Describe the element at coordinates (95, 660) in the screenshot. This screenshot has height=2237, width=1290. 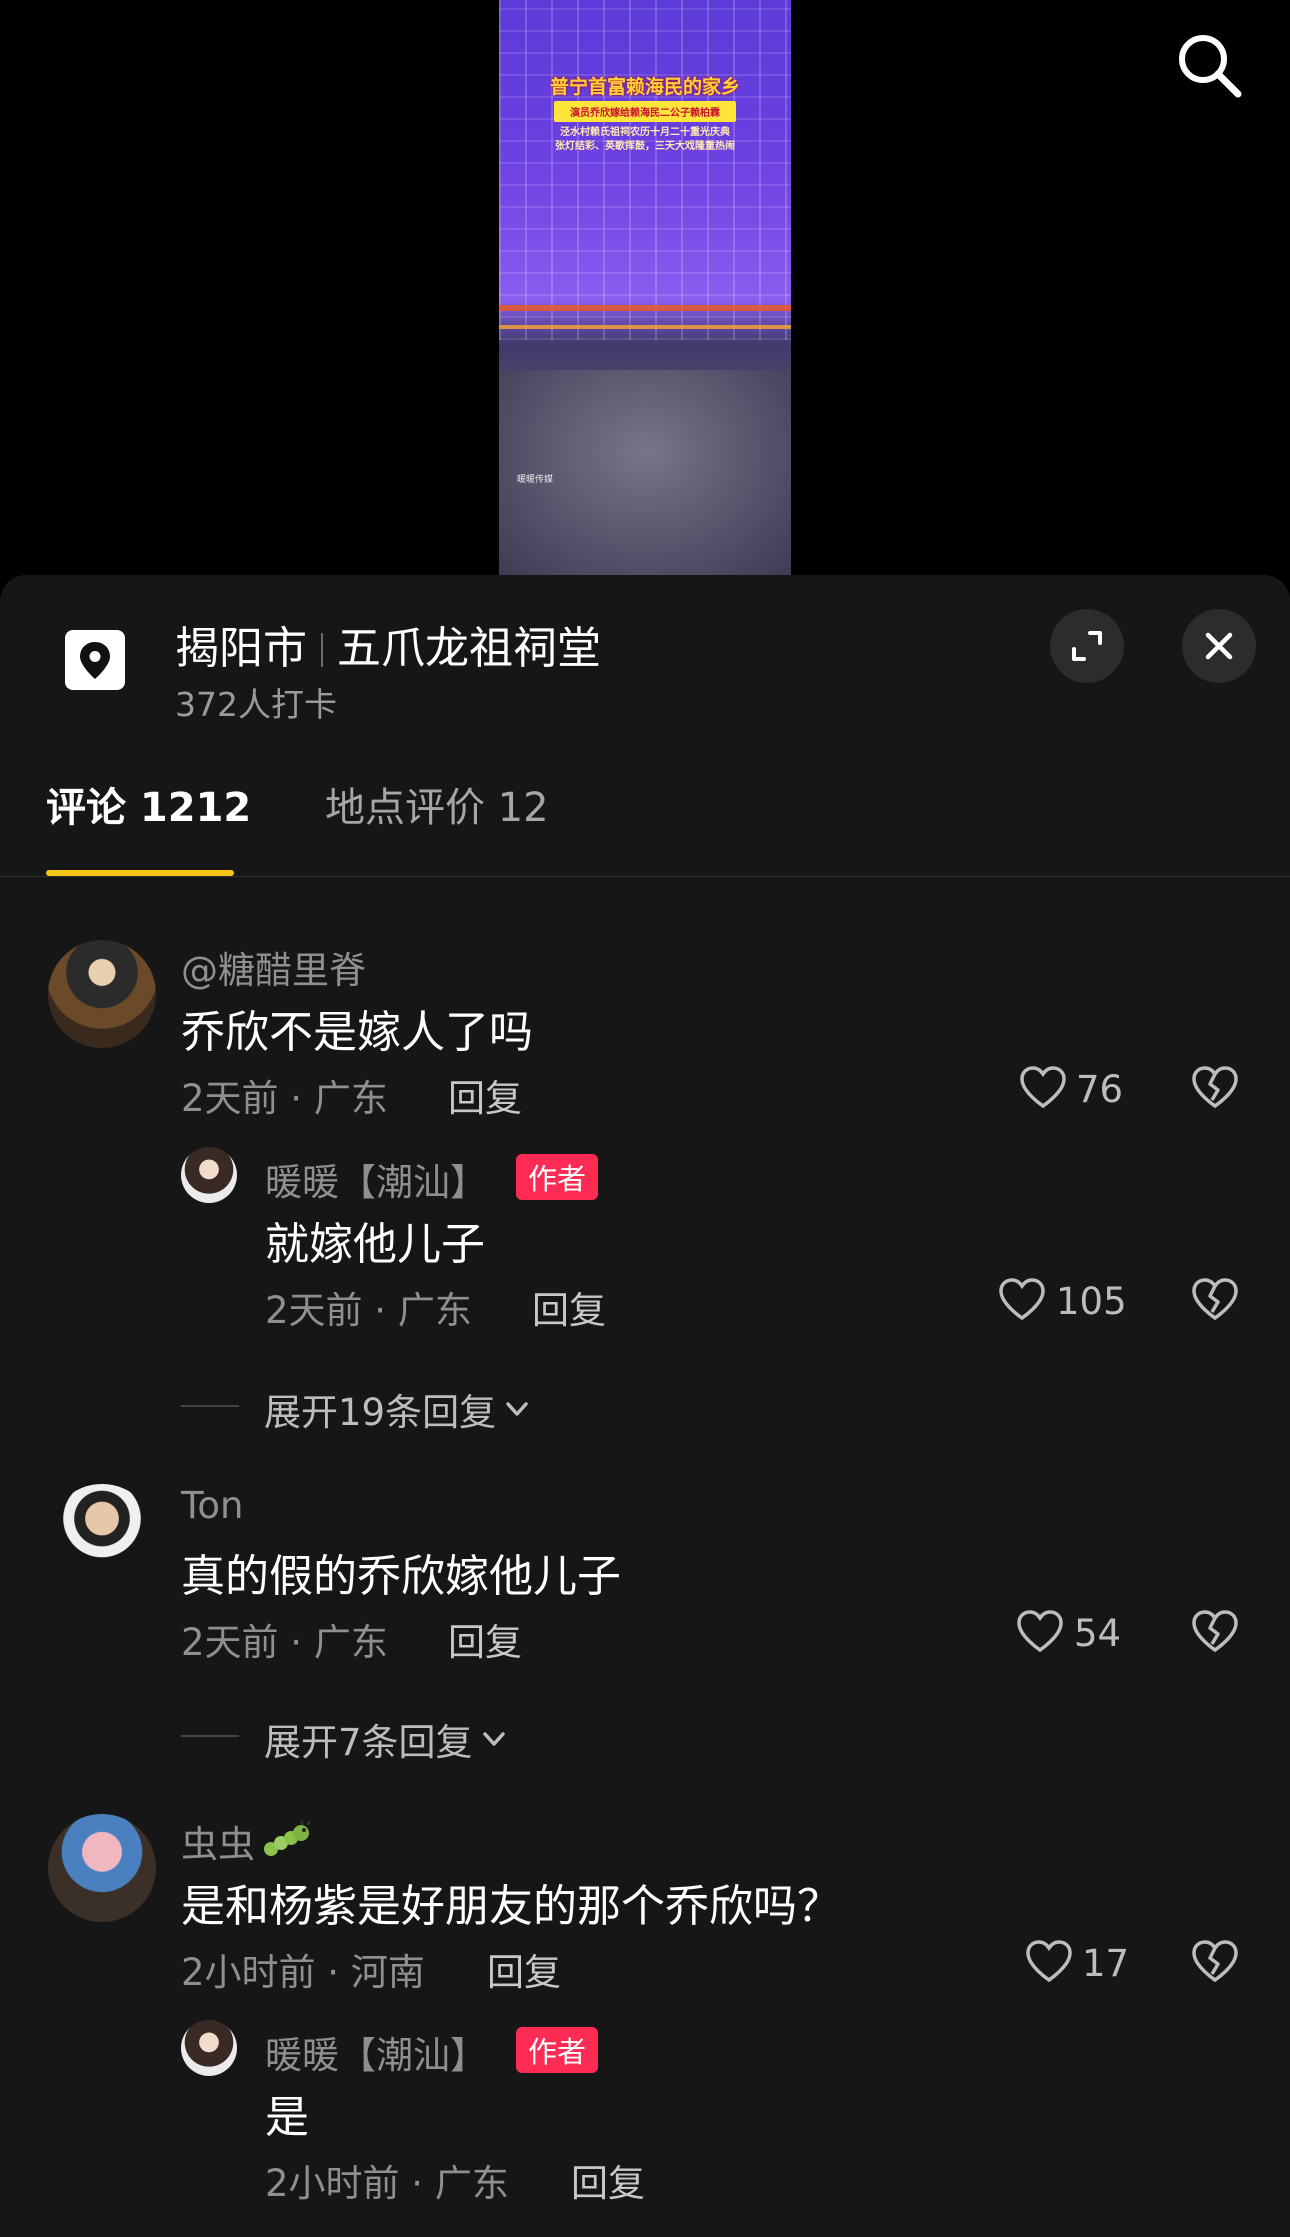
I see `location-pin-icon` at that location.